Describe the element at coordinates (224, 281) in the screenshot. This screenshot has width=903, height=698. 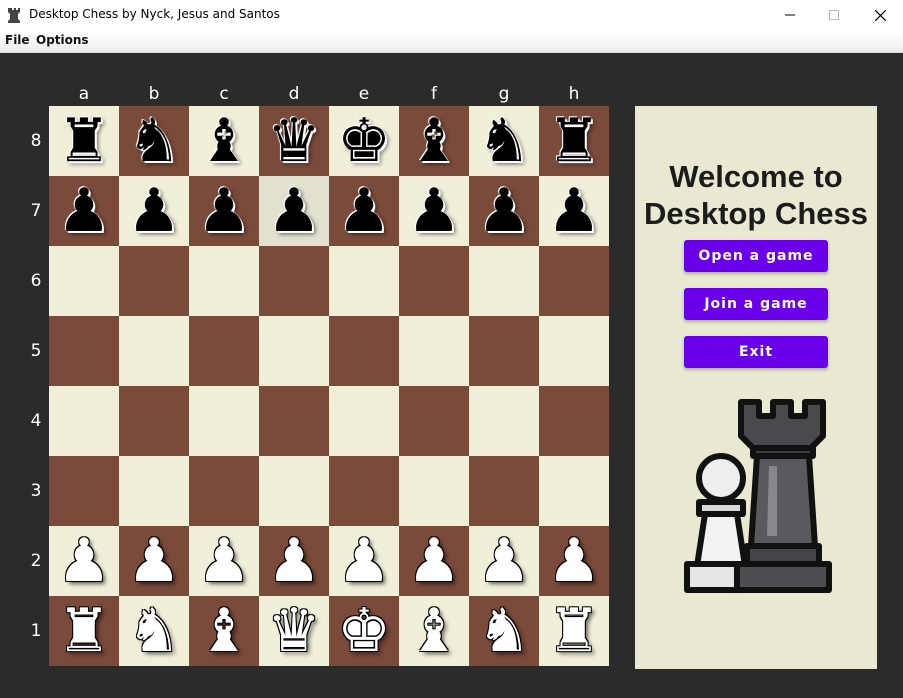
I see `square-c6` at that location.